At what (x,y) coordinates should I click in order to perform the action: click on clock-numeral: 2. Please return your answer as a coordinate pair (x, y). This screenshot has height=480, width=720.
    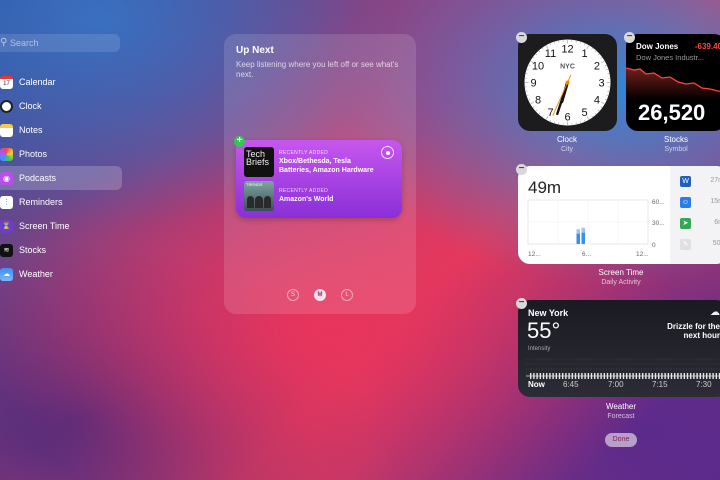
    Looking at the image, I should click on (597, 67).